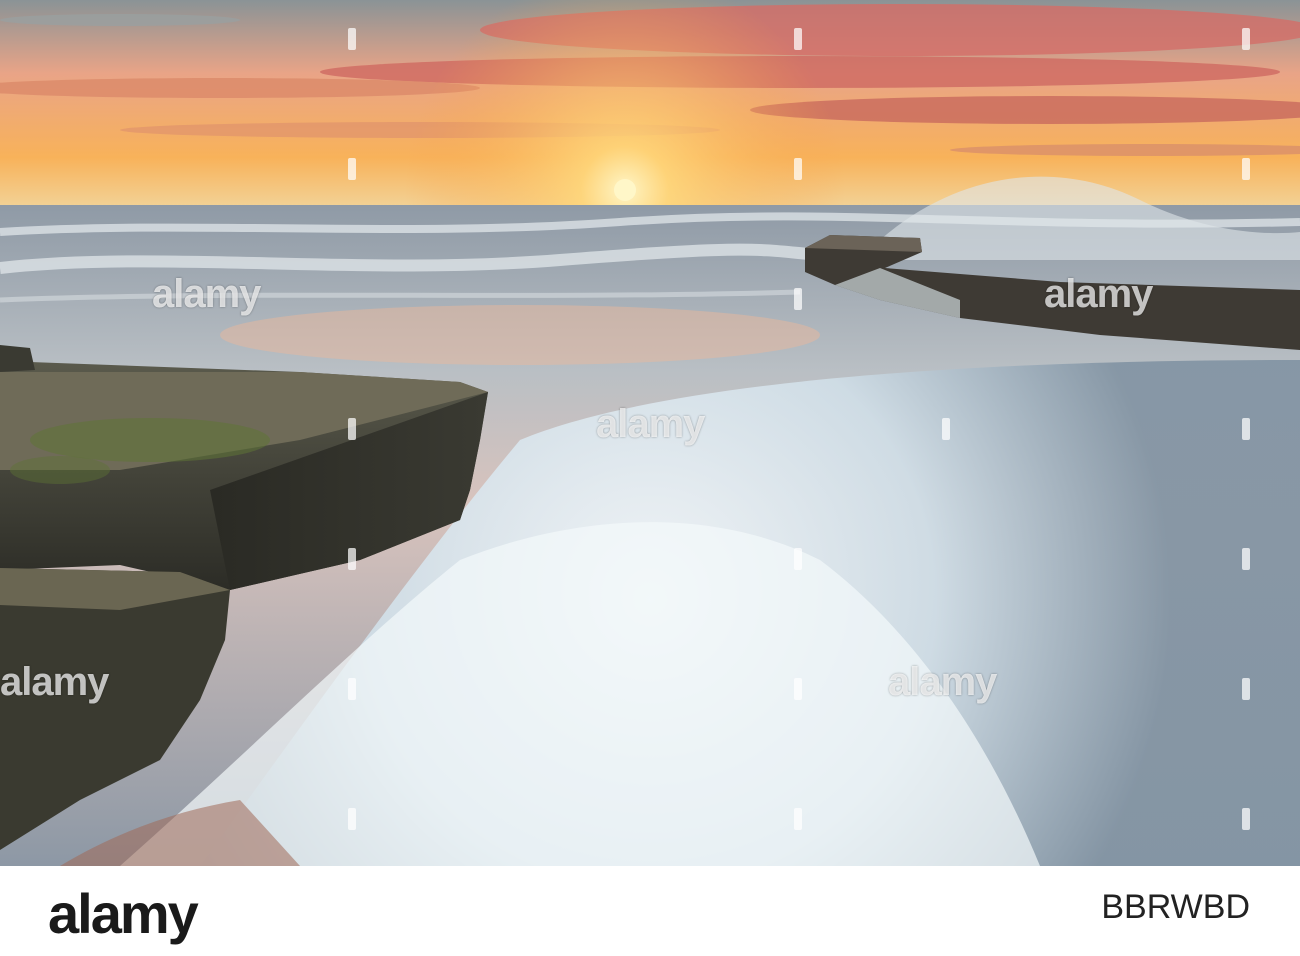  What do you see at coordinates (520, 335) in the screenshot?
I see `sunset-reflection` at bounding box center [520, 335].